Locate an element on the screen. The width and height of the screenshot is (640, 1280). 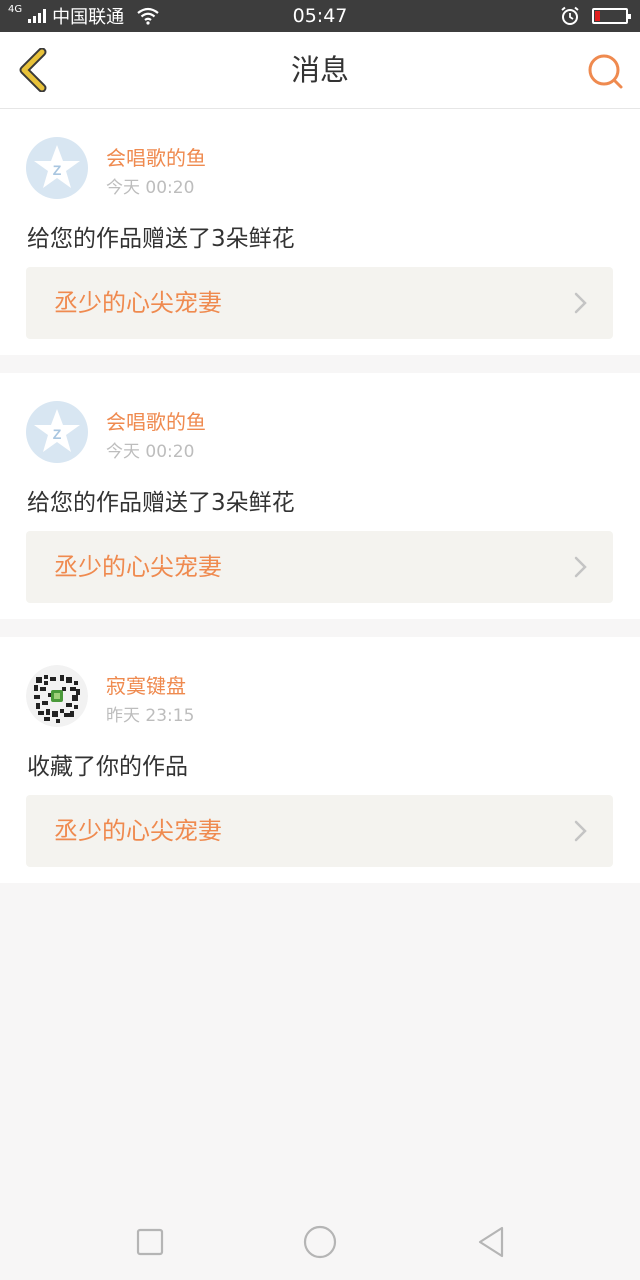
system-nav-bar is located at coordinates (320, 1242).